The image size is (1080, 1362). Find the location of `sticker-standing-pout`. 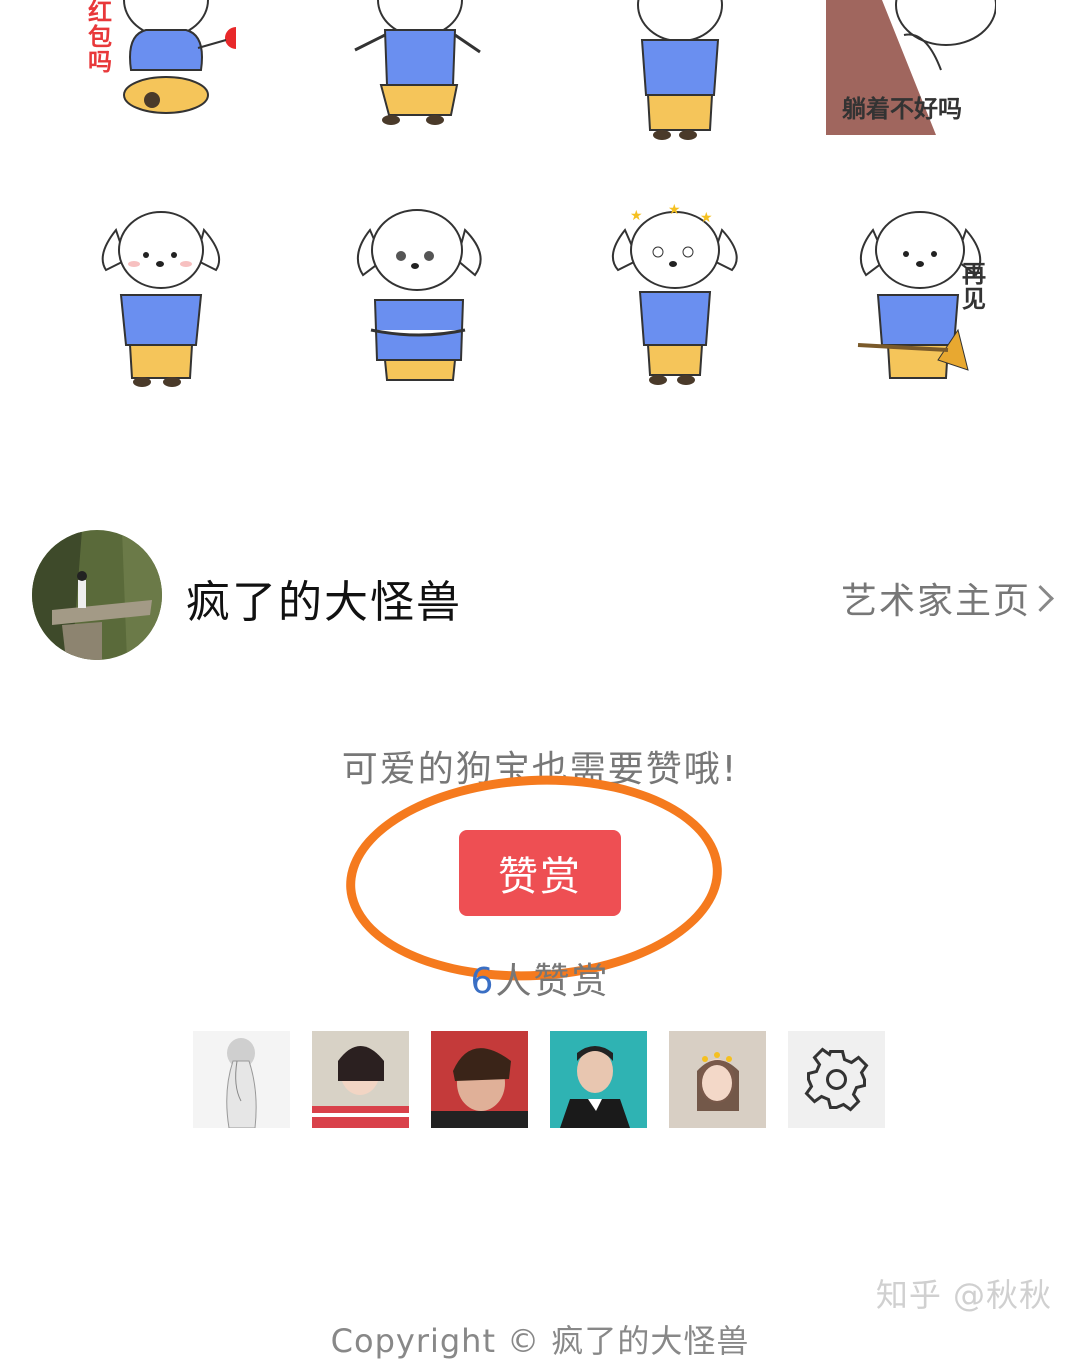

sticker-standing-pout is located at coordinates (161, 300).